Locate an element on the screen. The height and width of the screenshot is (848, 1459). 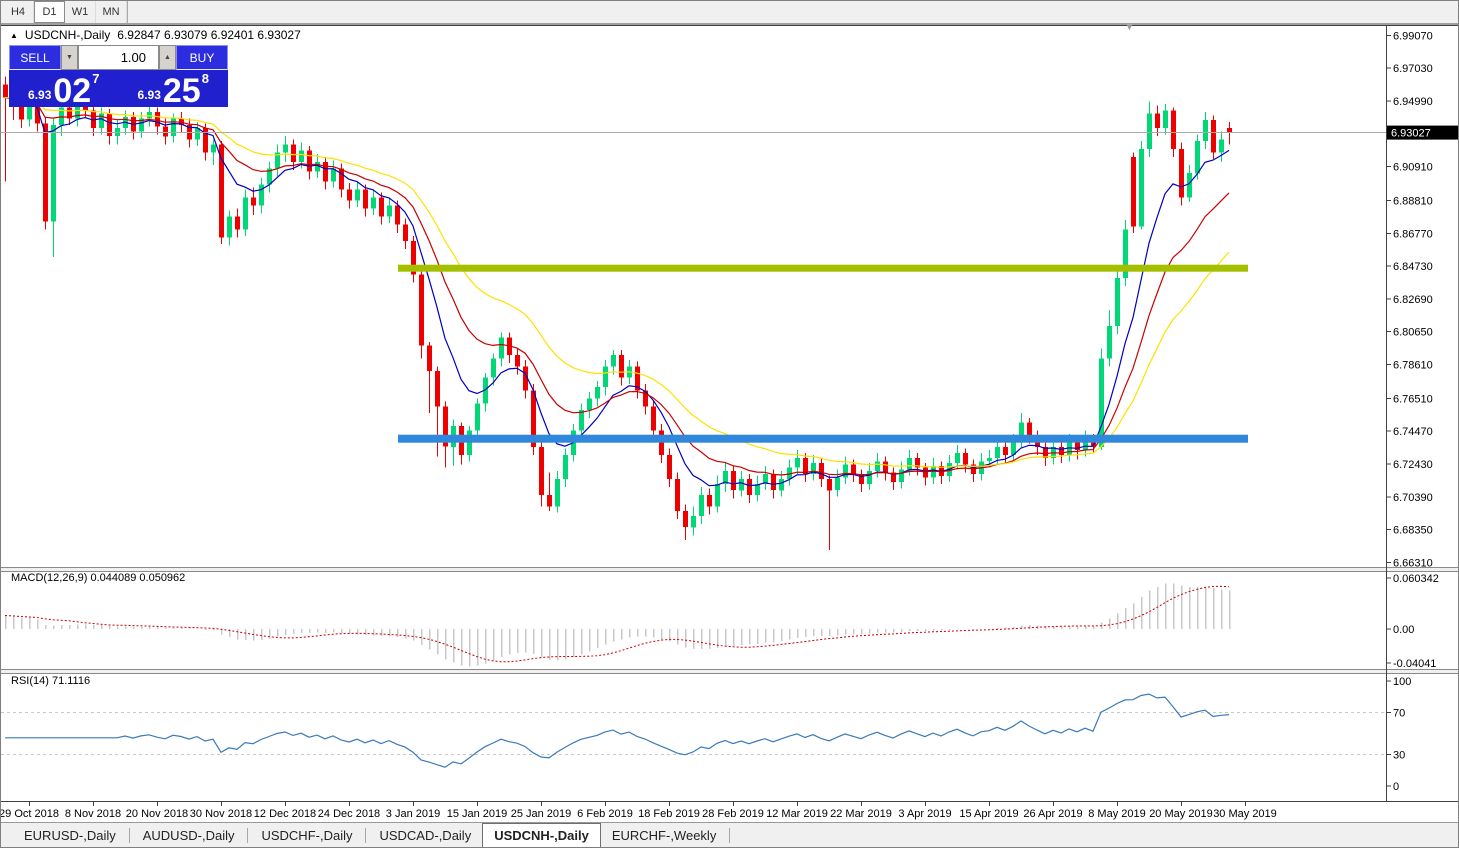
buy-price-pips: 25 is located at coordinates (181, 90).